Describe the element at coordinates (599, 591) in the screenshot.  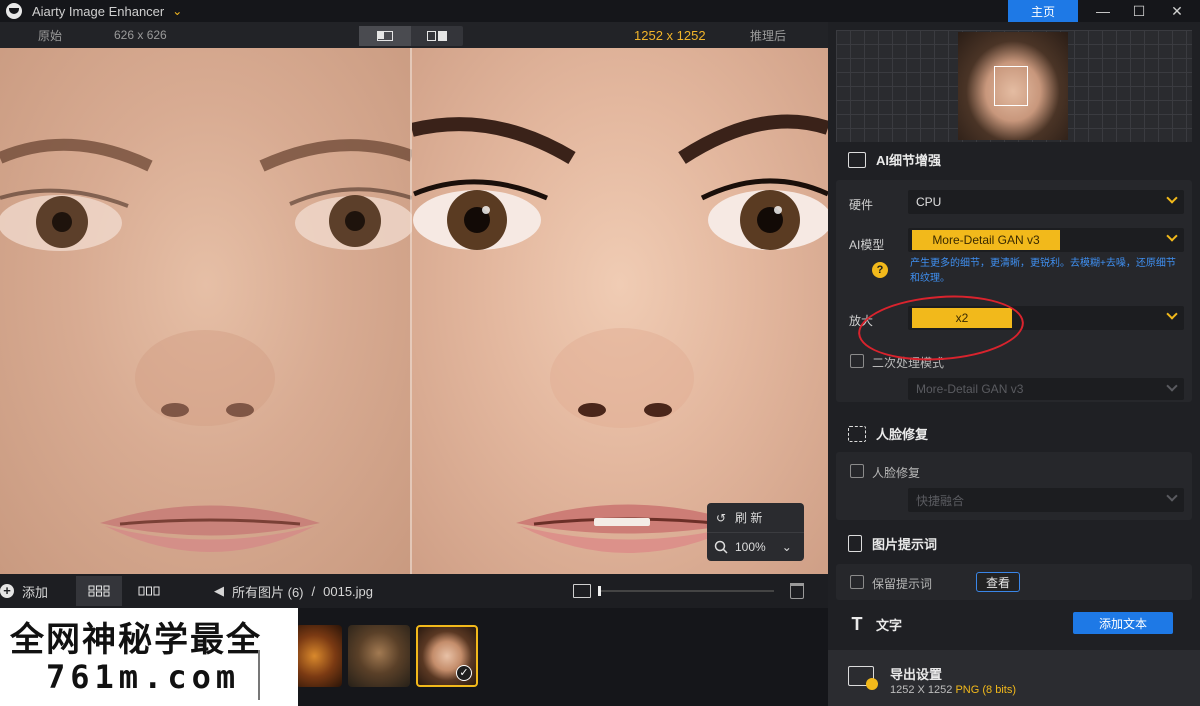
I see `slider-handle` at that location.